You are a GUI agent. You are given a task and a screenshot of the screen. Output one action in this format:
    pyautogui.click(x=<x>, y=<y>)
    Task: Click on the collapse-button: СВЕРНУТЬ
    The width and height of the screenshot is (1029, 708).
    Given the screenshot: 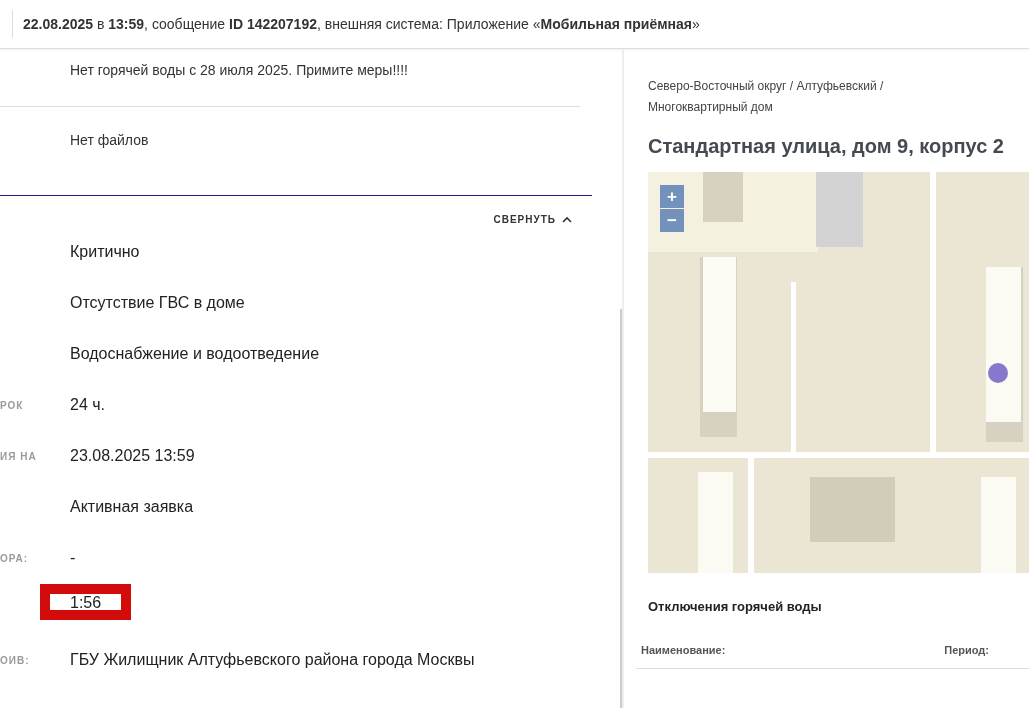 What is the action you would take?
    pyautogui.click(x=532, y=219)
    